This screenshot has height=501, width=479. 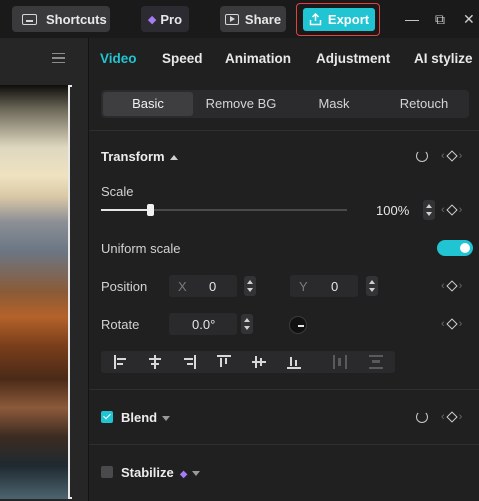 I want to click on keyframe-position: ‹ ›, so click(x=451, y=286).